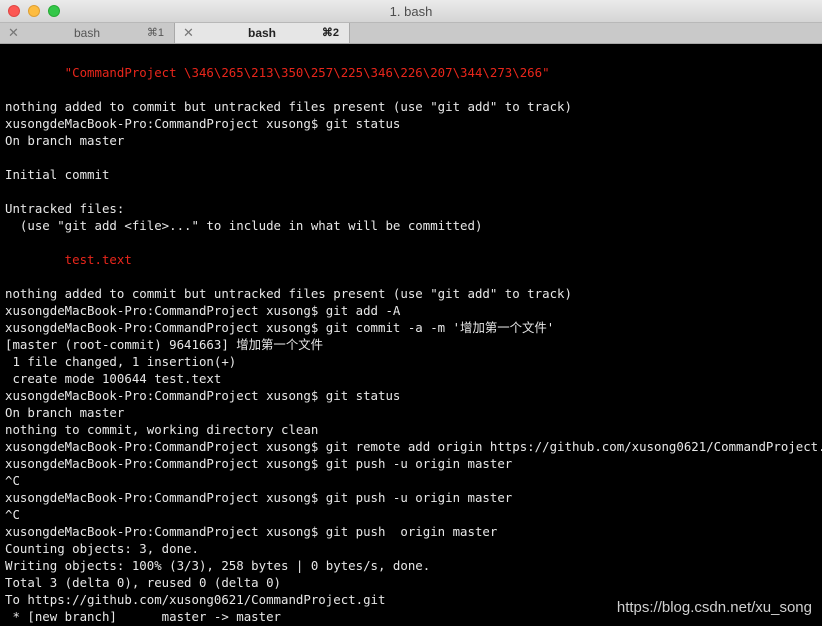  Describe the element at coordinates (68, 259) in the screenshot. I see `terminal-line: test.text` at that location.